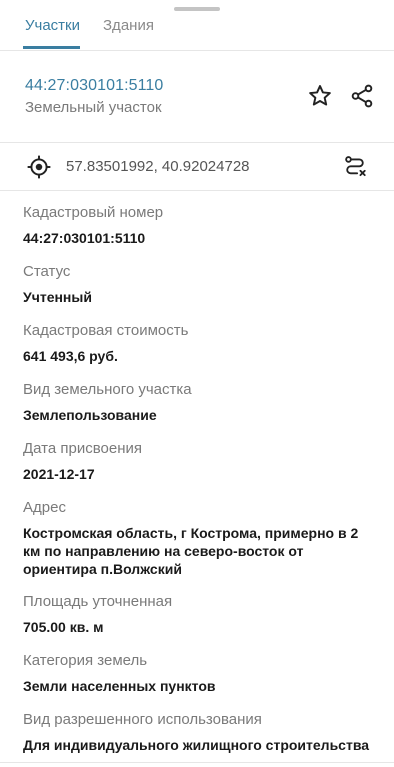  What do you see at coordinates (82, 448) in the screenshot?
I see `field-label: Дата присвоения` at bounding box center [82, 448].